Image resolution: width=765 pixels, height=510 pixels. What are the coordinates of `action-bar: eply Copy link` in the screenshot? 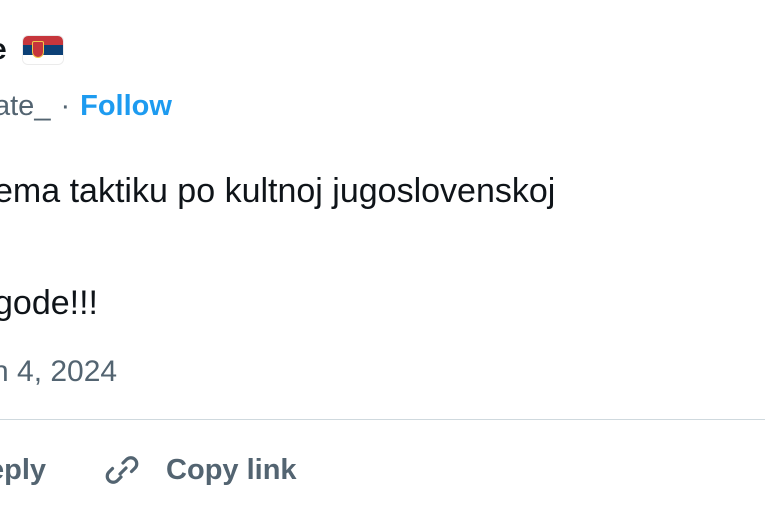 It's located at (148, 470).